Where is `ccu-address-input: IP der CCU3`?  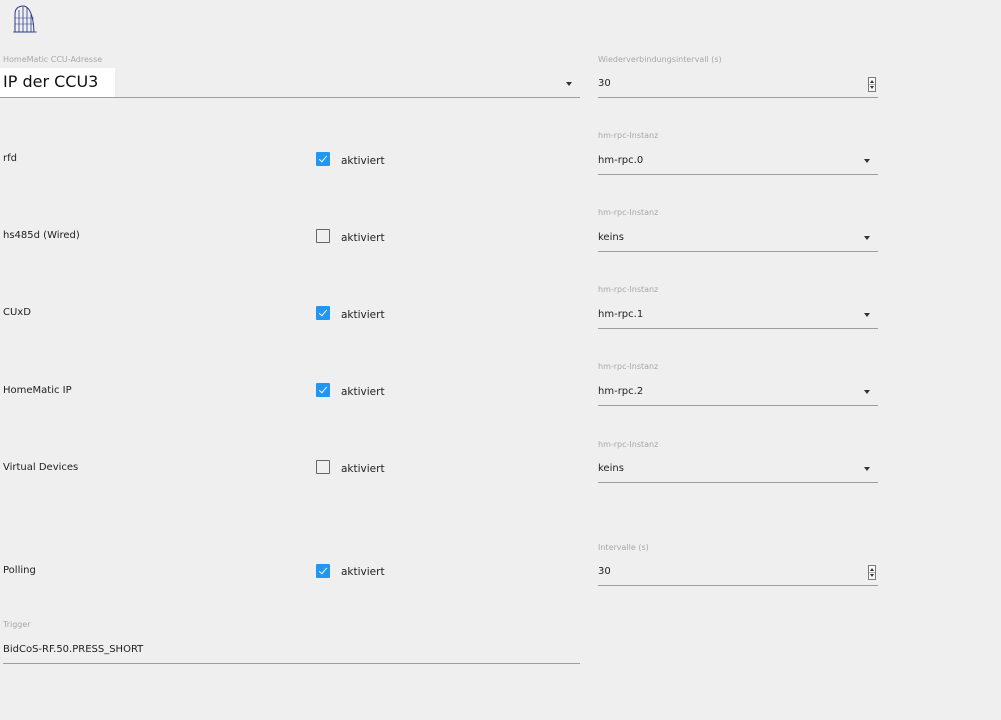 ccu-address-input: IP der CCU3 is located at coordinates (57, 82).